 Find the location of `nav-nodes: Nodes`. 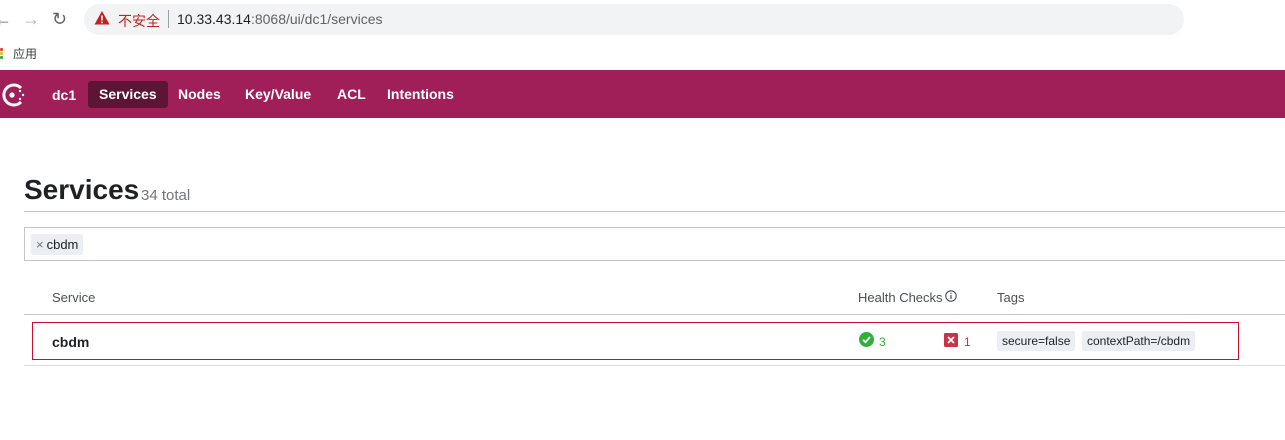

nav-nodes: Nodes is located at coordinates (199, 94).